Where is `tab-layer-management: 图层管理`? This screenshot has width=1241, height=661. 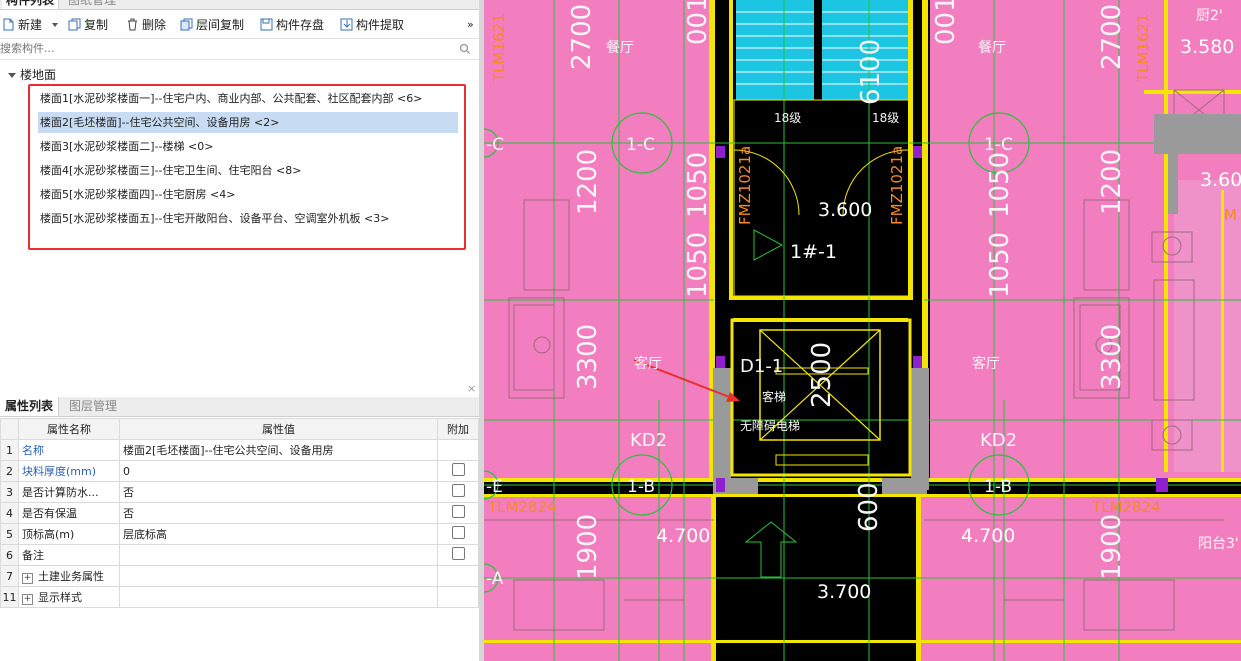 tab-layer-management: 图层管理 is located at coordinates (93, 406).